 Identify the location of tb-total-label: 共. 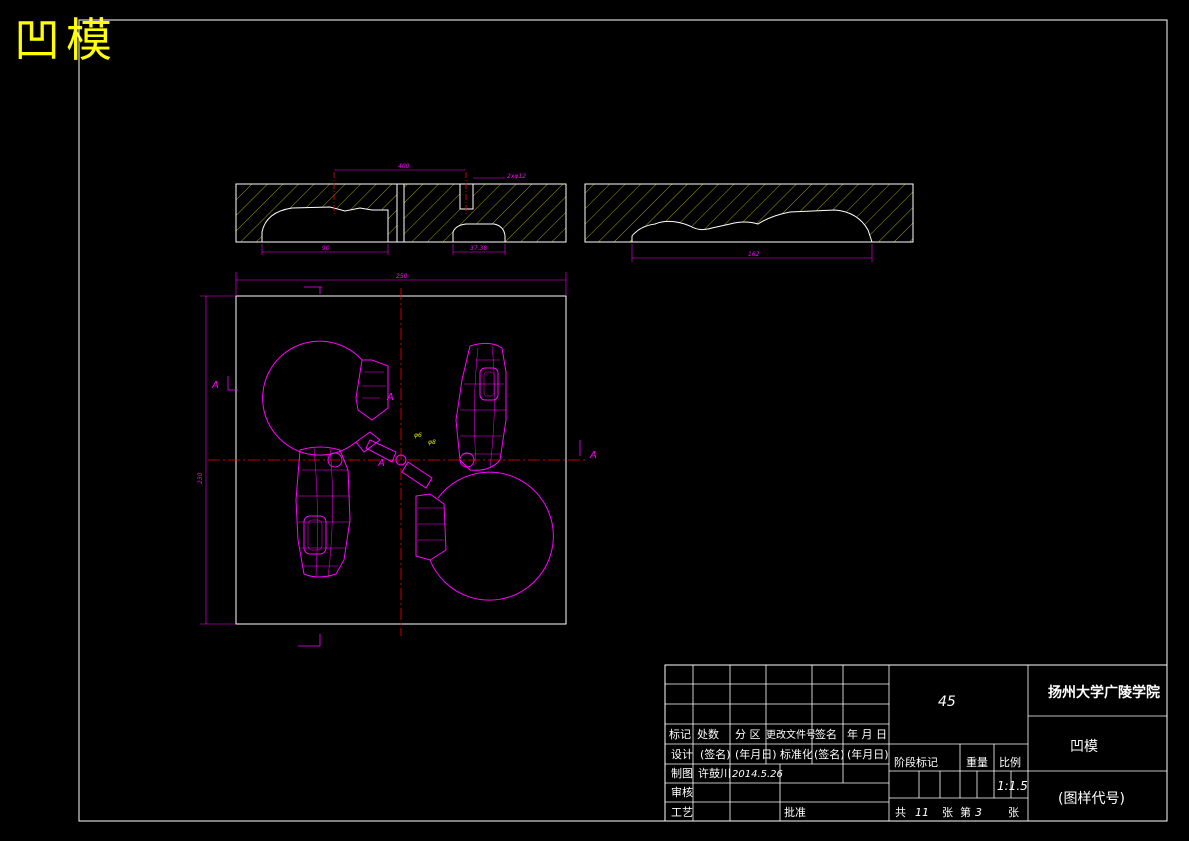
(900, 812).